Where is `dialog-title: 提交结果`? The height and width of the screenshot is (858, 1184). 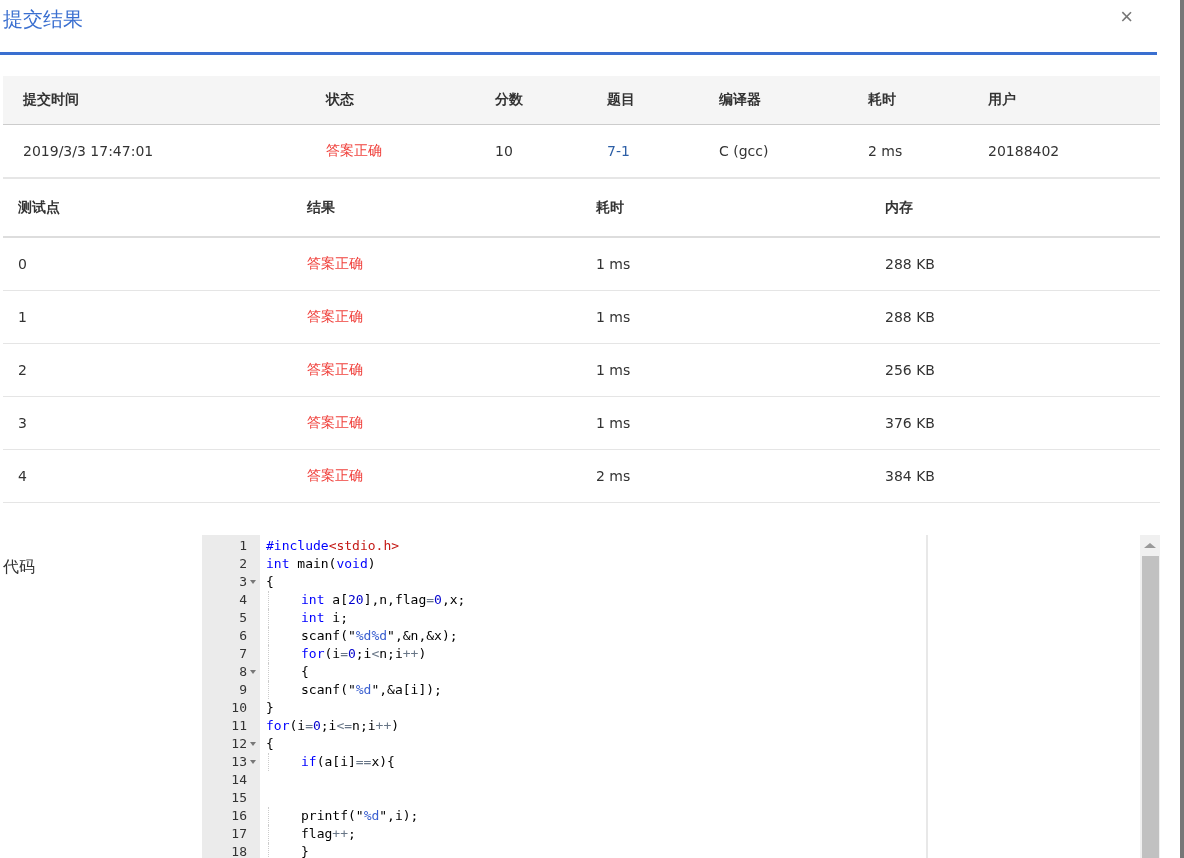
dialog-title: 提交结果 is located at coordinates (43, 19).